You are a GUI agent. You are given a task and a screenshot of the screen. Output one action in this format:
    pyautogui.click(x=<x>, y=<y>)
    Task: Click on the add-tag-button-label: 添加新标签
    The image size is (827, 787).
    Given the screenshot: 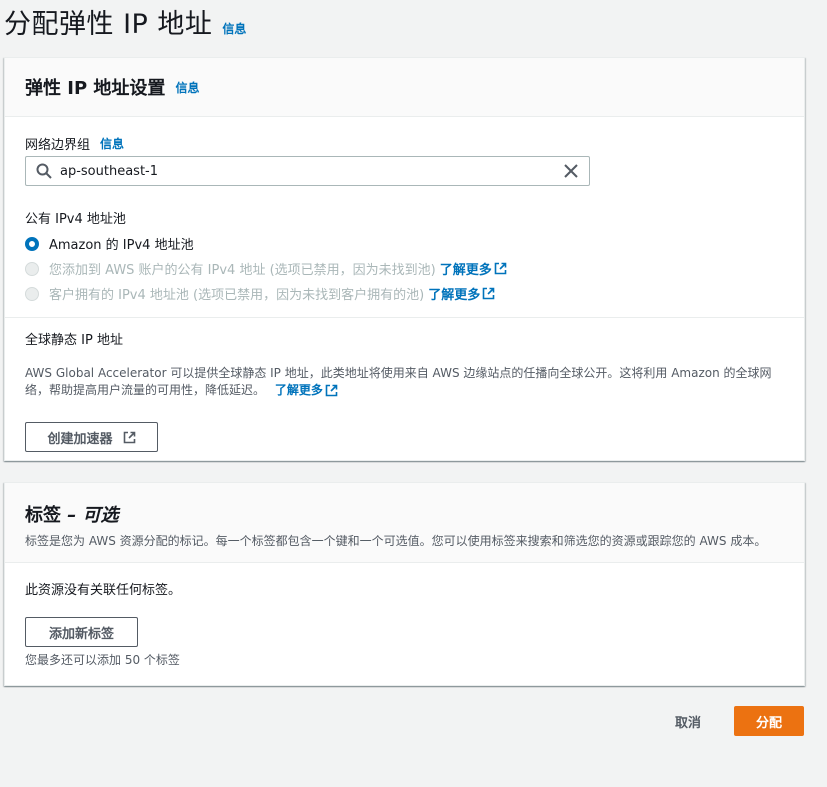 What is the action you would take?
    pyautogui.click(x=81, y=634)
    